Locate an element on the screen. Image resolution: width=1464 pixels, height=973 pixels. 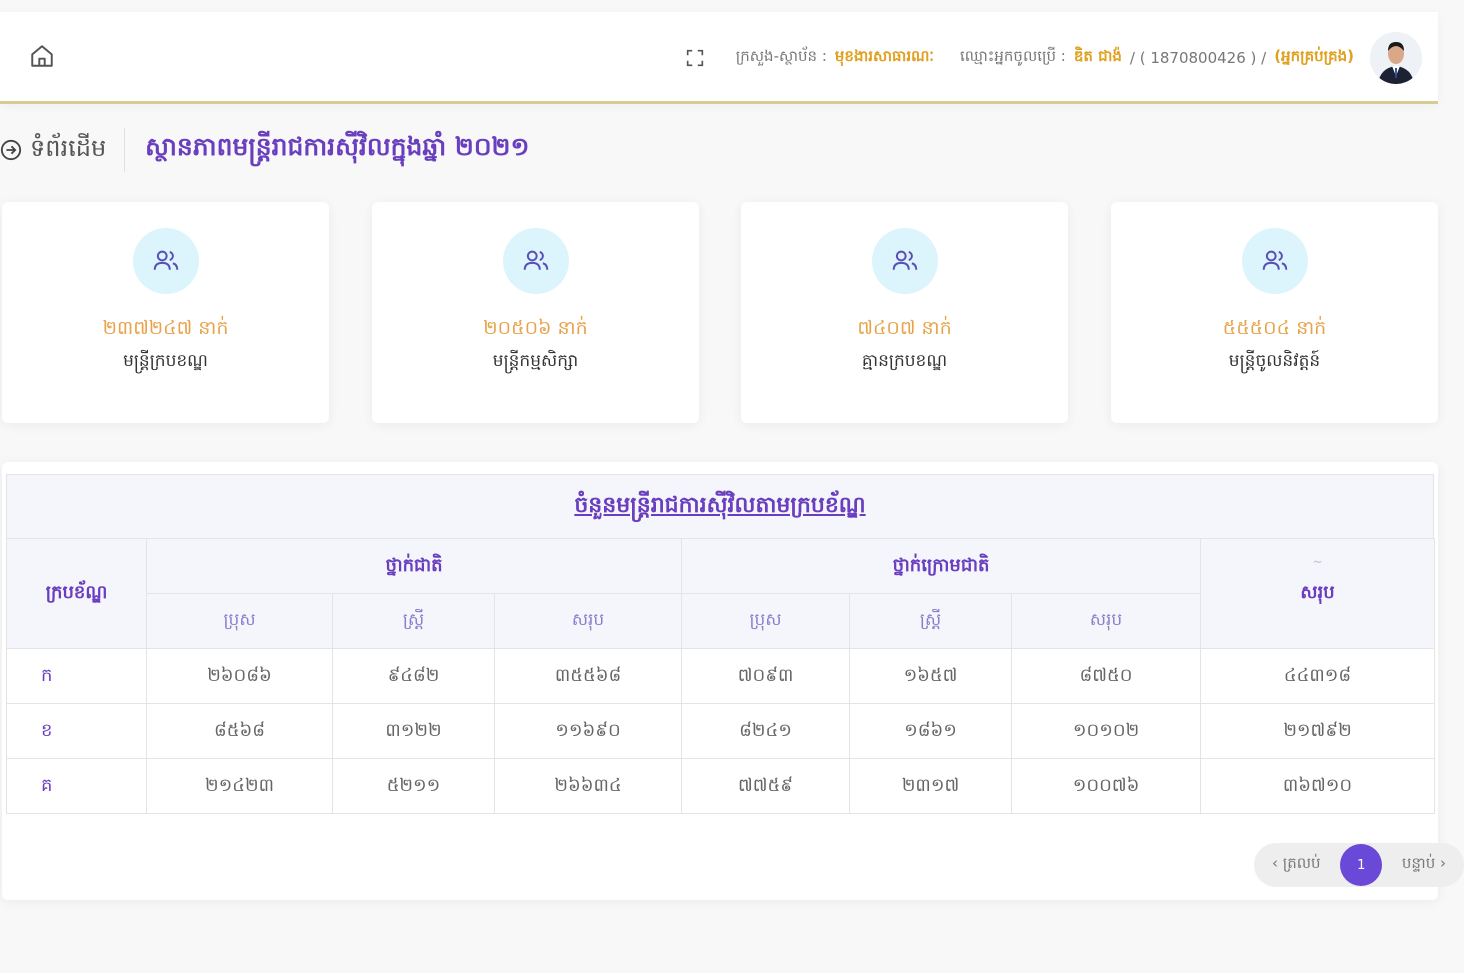
table-cell: ៥២១១ is located at coordinates (413, 786).